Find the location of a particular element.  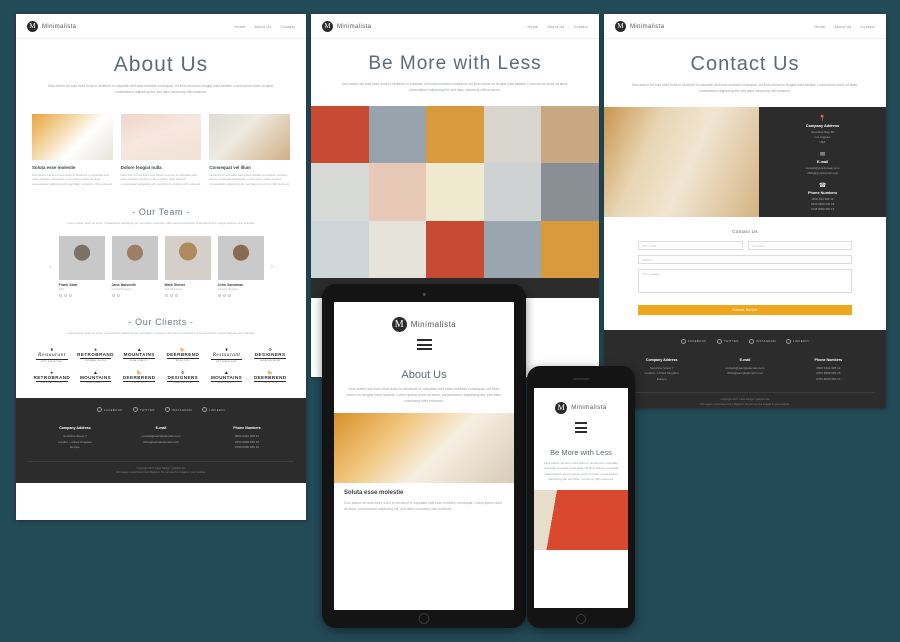

team-heading: - Our Team - is located at coordinates (161, 212).